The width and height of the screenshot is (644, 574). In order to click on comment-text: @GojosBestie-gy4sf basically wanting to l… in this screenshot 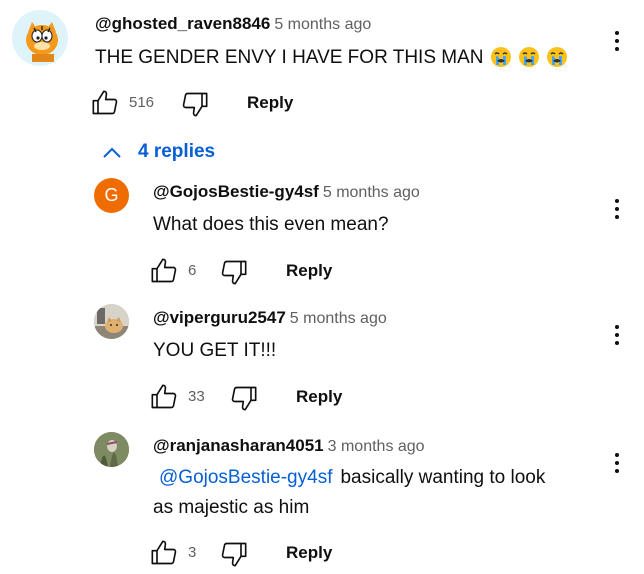, I will do `click(349, 478)`.